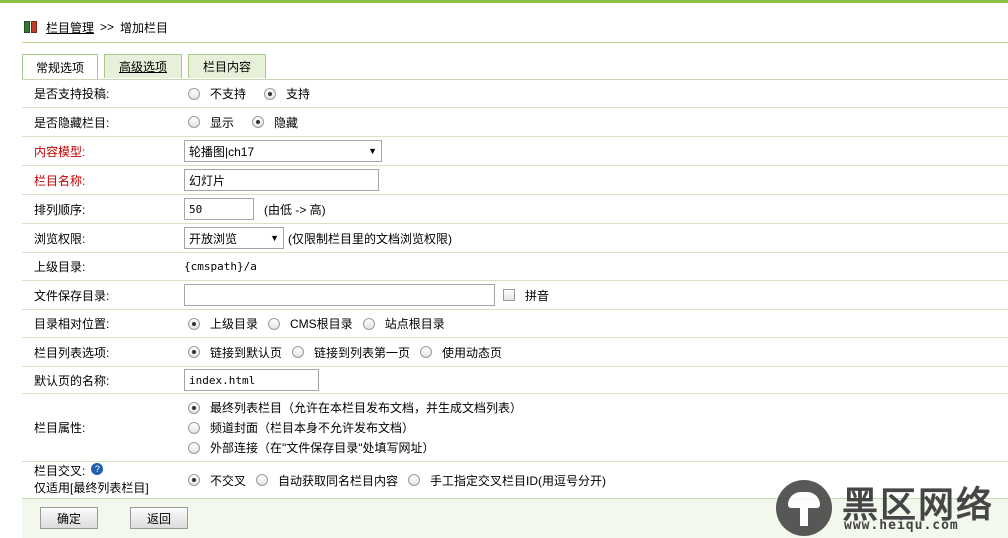  What do you see at coordinates (295, 209) in the screenshot?
I see `order-hint: (由低 -> 高)` at bounding box center [295, 209].